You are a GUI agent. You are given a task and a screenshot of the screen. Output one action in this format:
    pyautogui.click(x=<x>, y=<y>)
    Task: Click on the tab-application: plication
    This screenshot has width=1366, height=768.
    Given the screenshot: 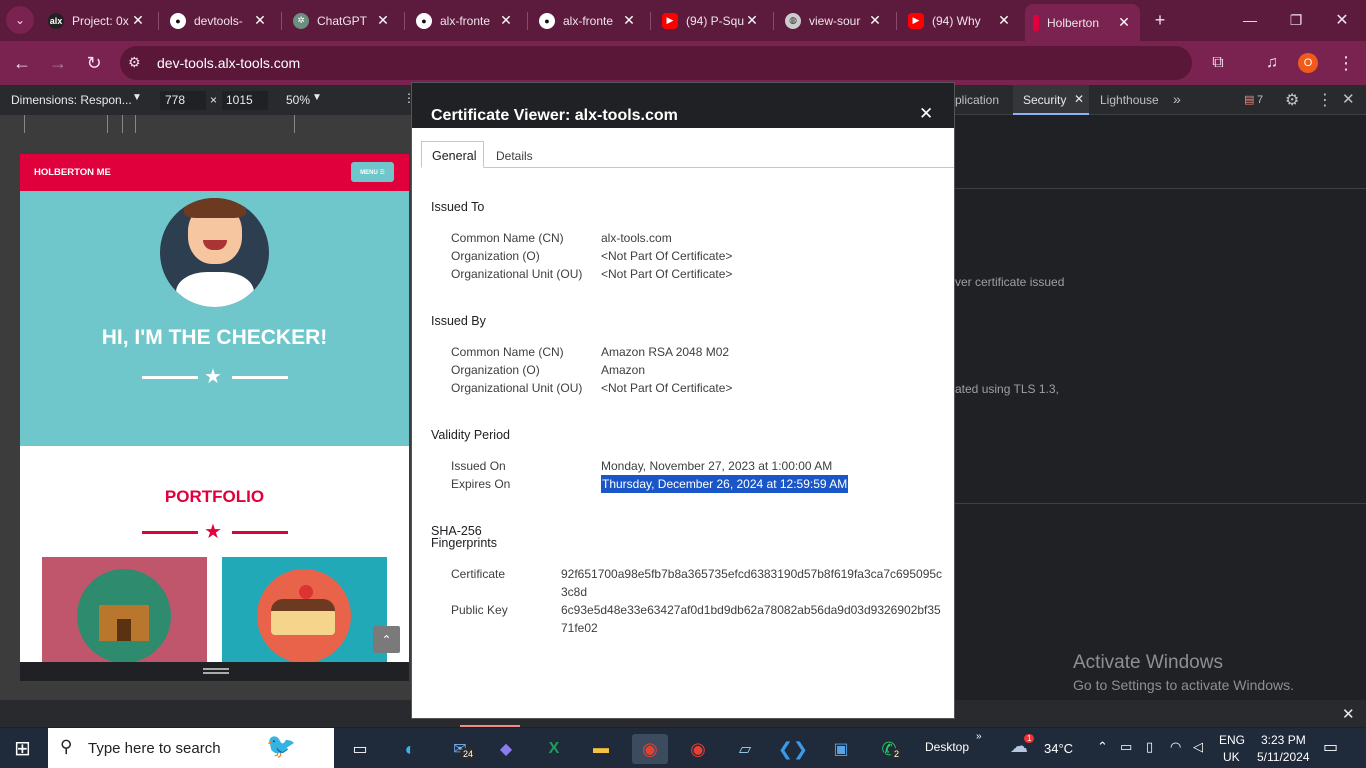 What is the action you would take?
    pyautogui.click(x=977, y=100)
    